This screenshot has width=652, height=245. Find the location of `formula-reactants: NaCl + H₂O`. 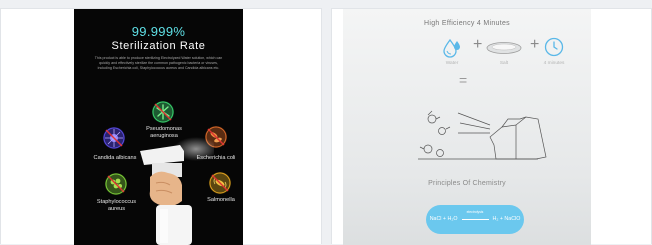

formula-reactants: NaCl + H₂O is located at coordinates (443, 219).